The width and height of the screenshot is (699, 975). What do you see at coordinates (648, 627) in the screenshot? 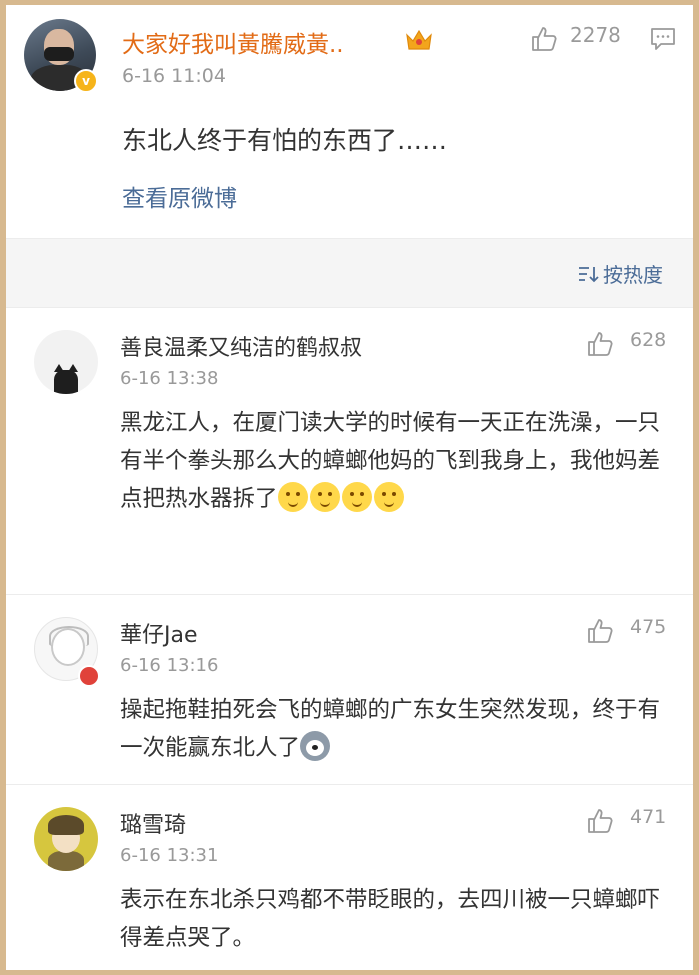
I see `comment-like-count: 475` at bounding box center [648, 627].